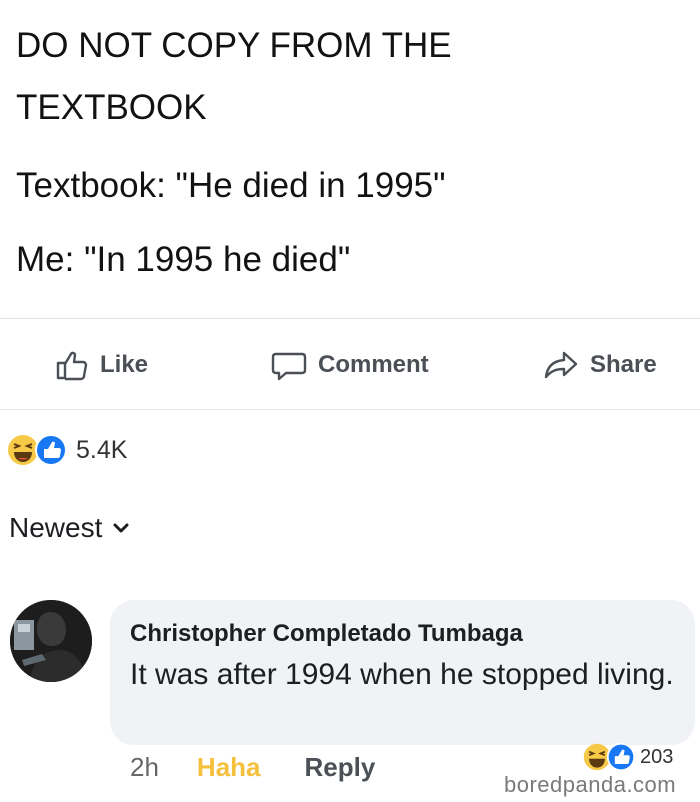 This screenshot has height=802, width=700. I want to click on haha-reaction-button: Haha, so click(229, 767).